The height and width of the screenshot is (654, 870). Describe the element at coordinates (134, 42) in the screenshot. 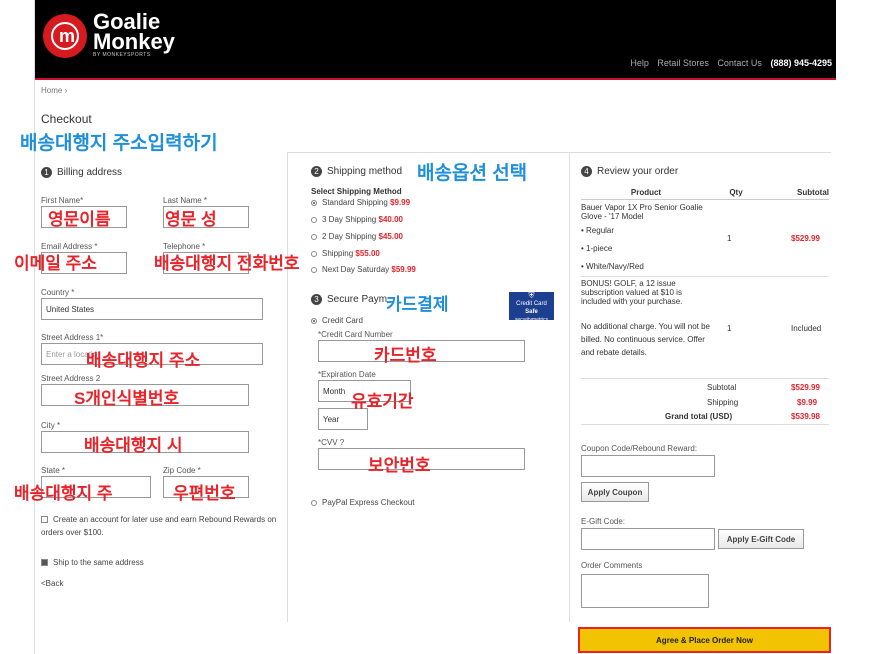

I see `logo-text-line2: Monkey` at that location.